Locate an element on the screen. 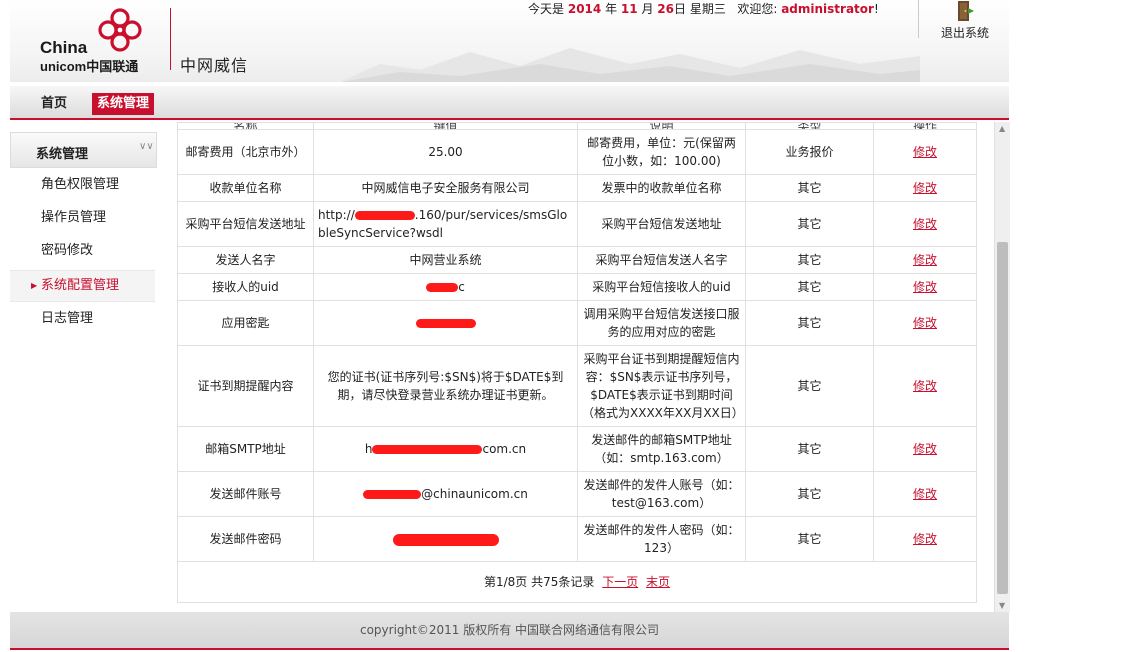 This screenshot has height=652, width=1121. cell-value: h com.cn is located at coordinates (445, 449).